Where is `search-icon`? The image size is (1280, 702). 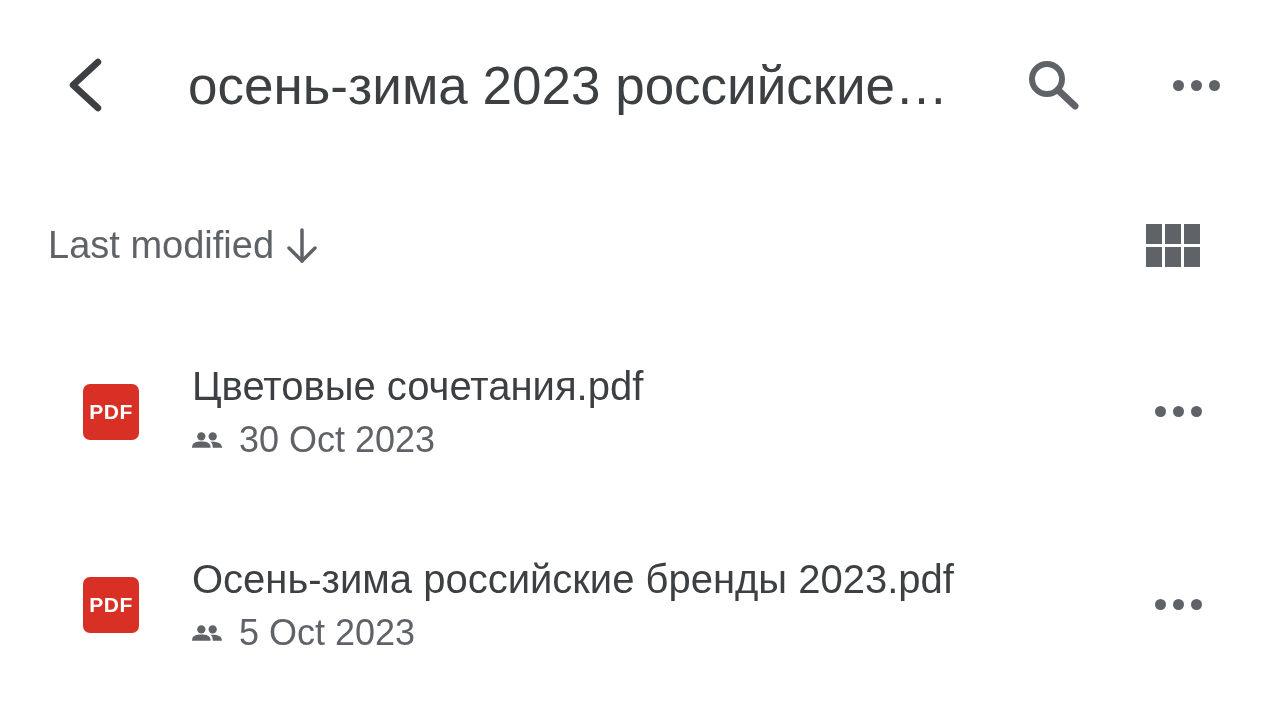
search-icon is located at coordinates (1054, 85).